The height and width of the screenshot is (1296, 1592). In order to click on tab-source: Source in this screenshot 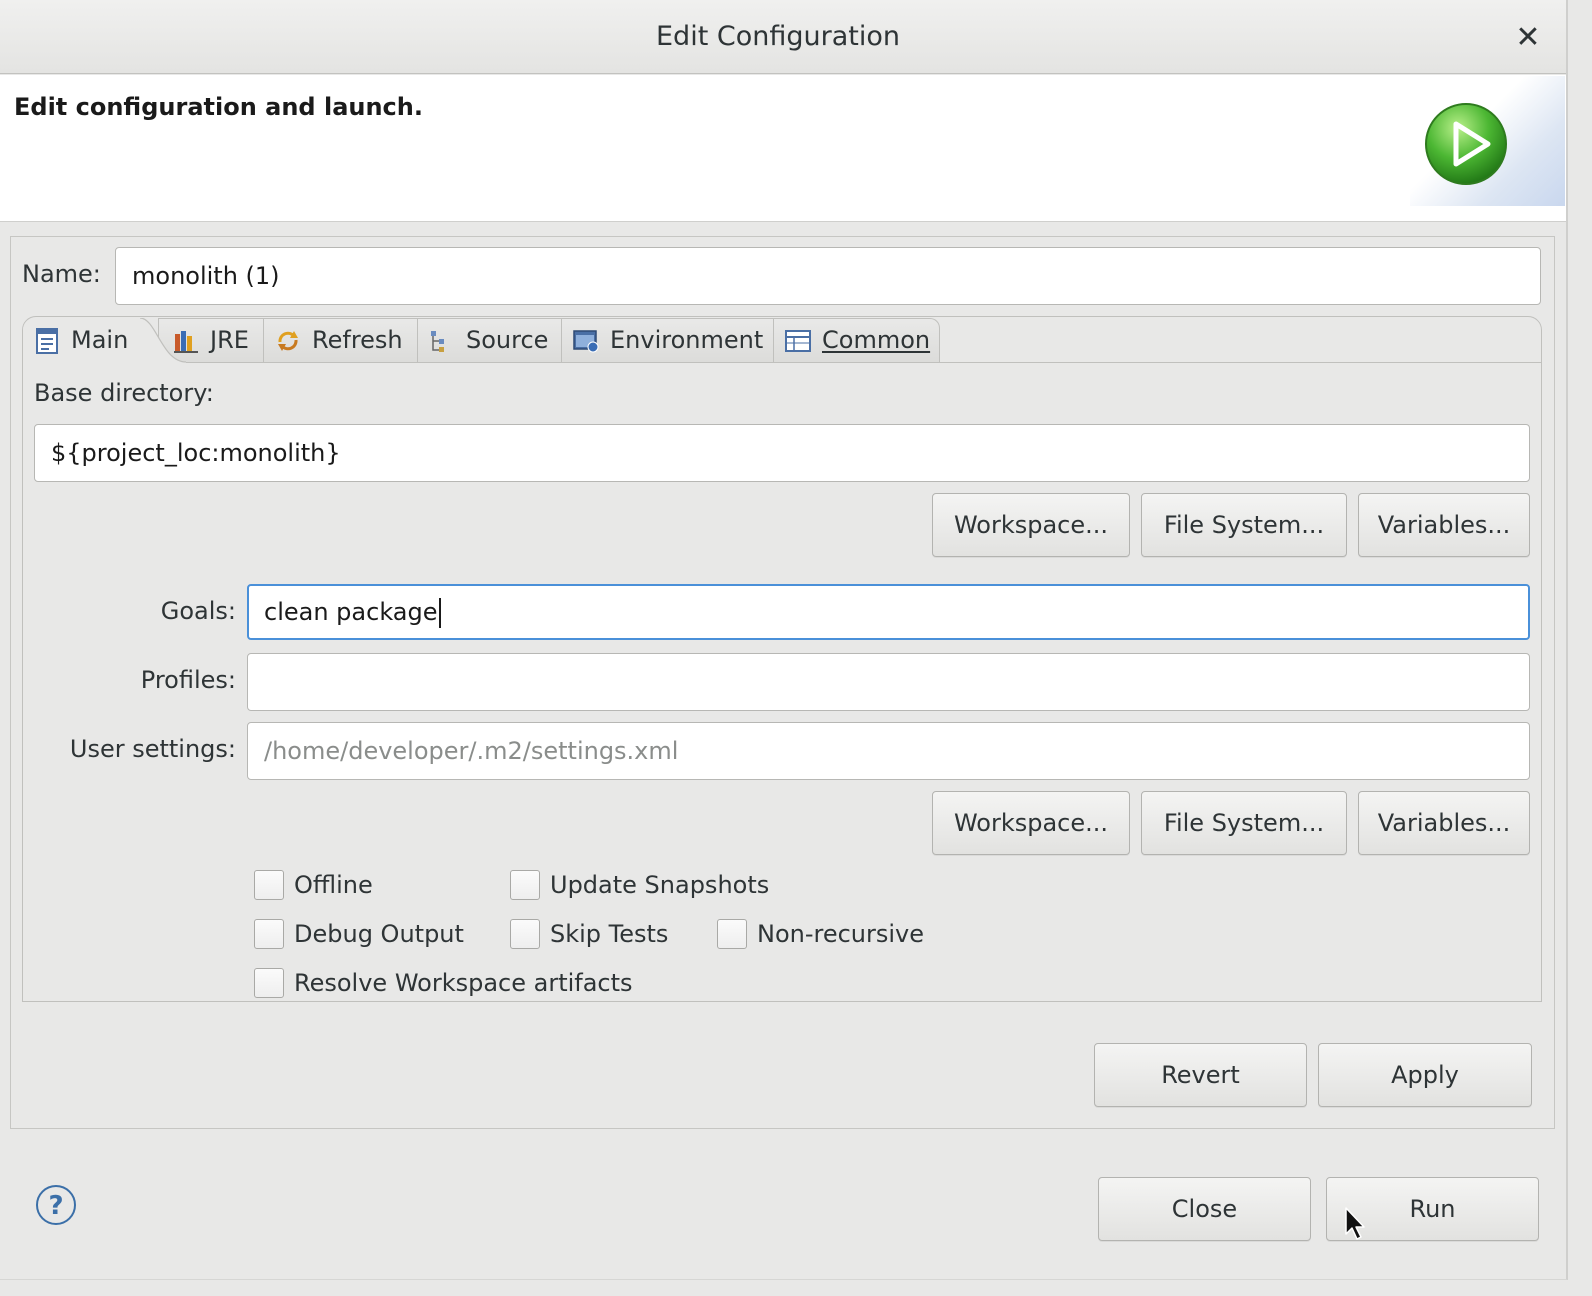, I will do `click(490, 340)`.